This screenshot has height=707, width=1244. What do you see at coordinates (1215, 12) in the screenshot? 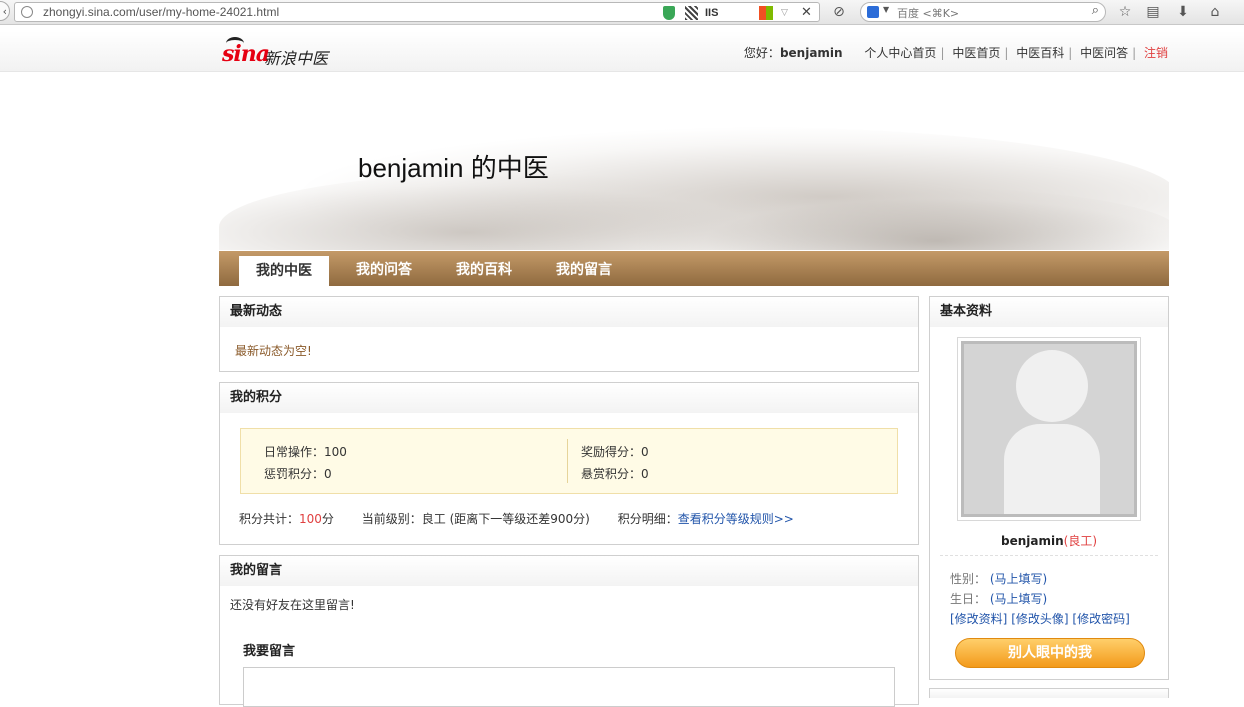
I see `home-icon: ⌂` at bounding box center [1215, 12].